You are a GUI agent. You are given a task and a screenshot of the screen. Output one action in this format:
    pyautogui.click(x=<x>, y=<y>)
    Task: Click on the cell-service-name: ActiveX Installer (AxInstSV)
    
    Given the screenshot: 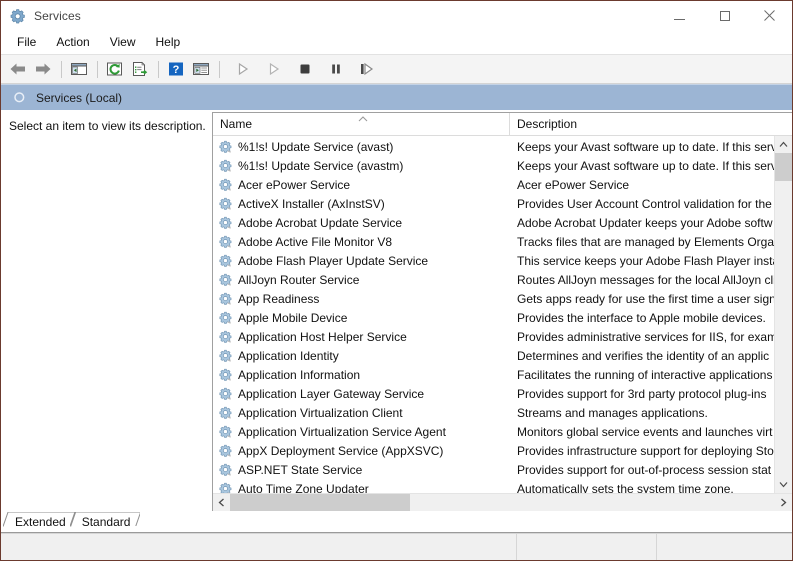 What is the action you would take?
    pyautogui.click(x=361, y=204)
    